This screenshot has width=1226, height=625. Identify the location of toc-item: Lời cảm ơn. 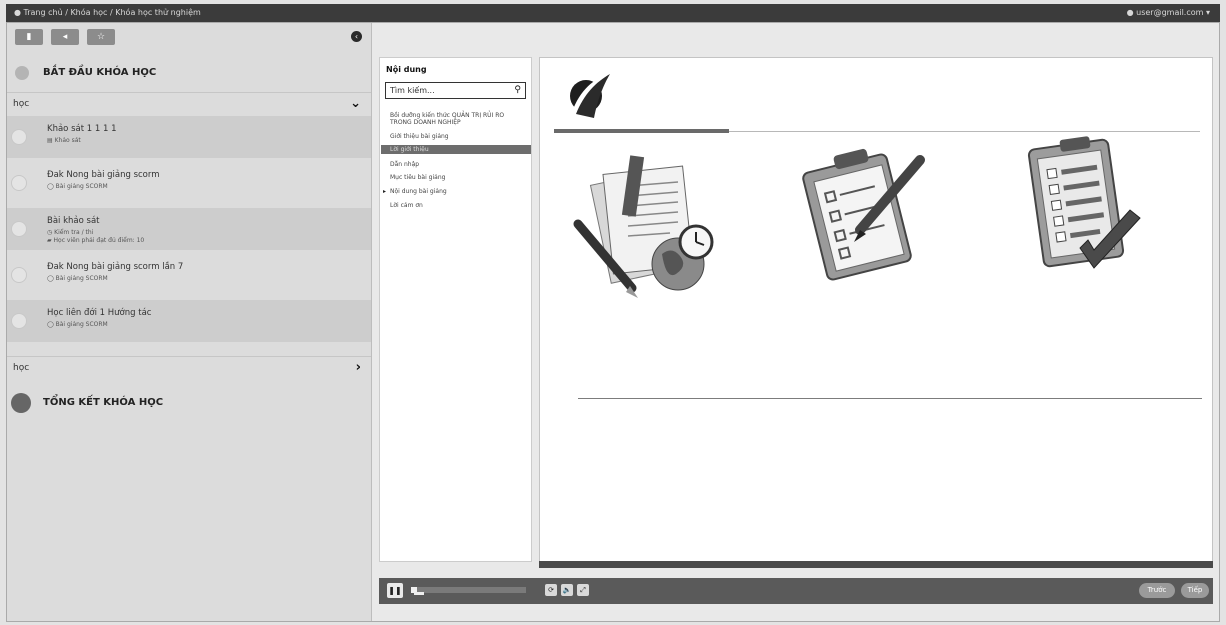
(458, 205).